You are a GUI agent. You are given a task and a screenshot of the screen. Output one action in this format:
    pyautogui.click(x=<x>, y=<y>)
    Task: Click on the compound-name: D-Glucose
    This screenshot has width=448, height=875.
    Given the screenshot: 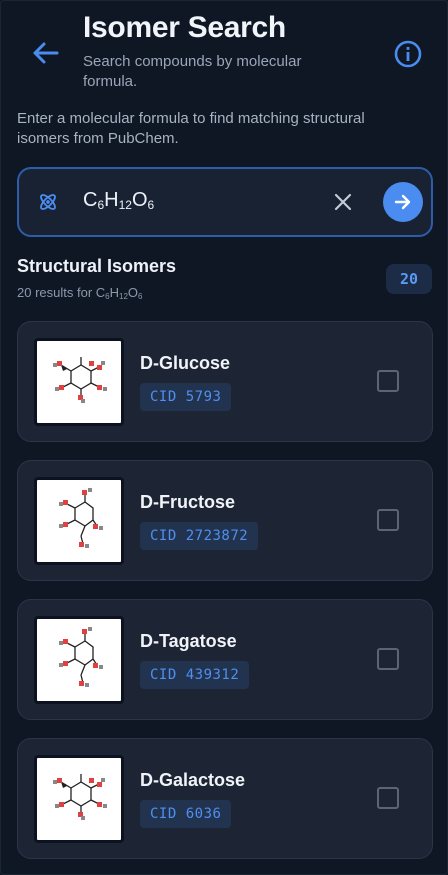 What is the action you would take?
    pyautogui.click(x=185, y=363)
    